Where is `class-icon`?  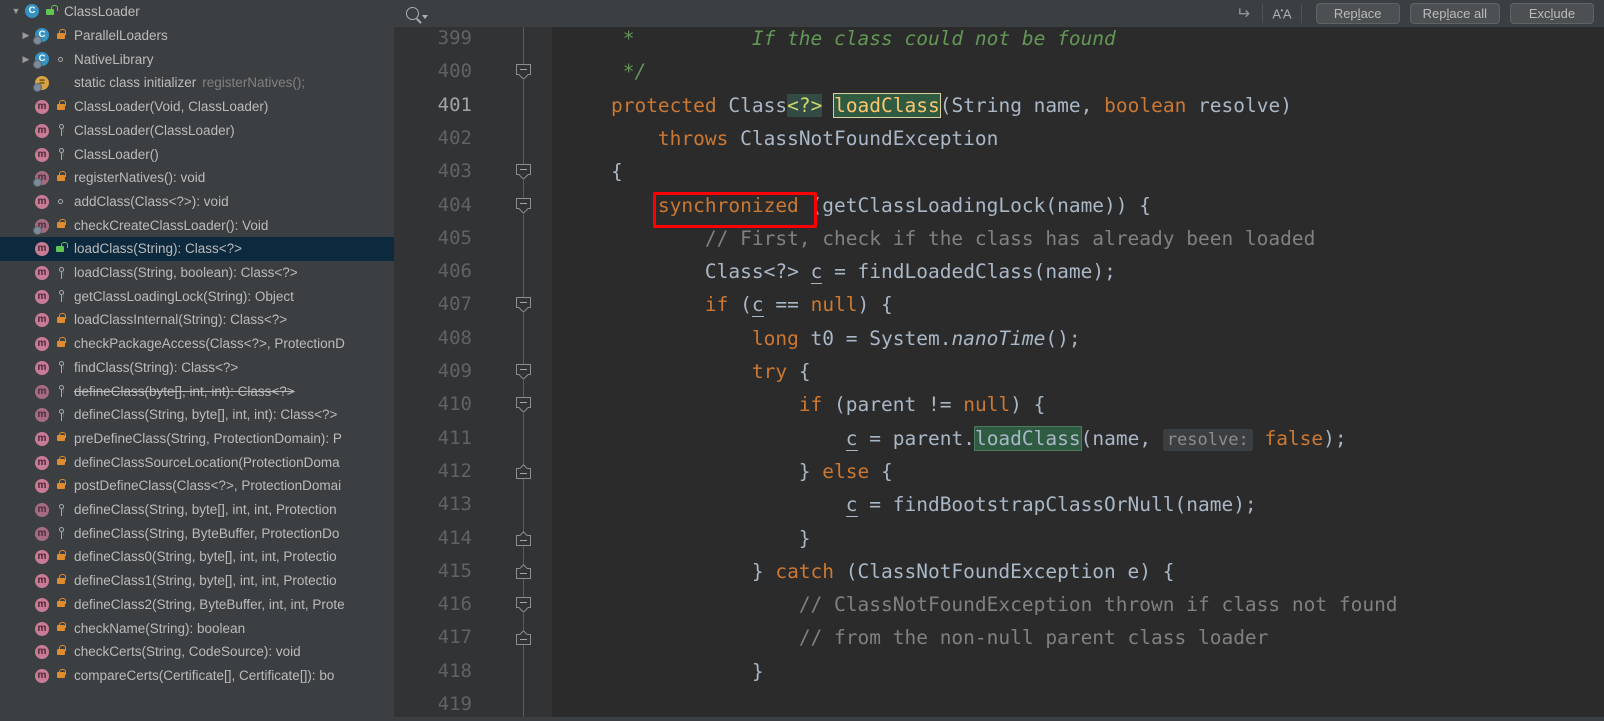
class-icon is located at coordinates (32, 11).